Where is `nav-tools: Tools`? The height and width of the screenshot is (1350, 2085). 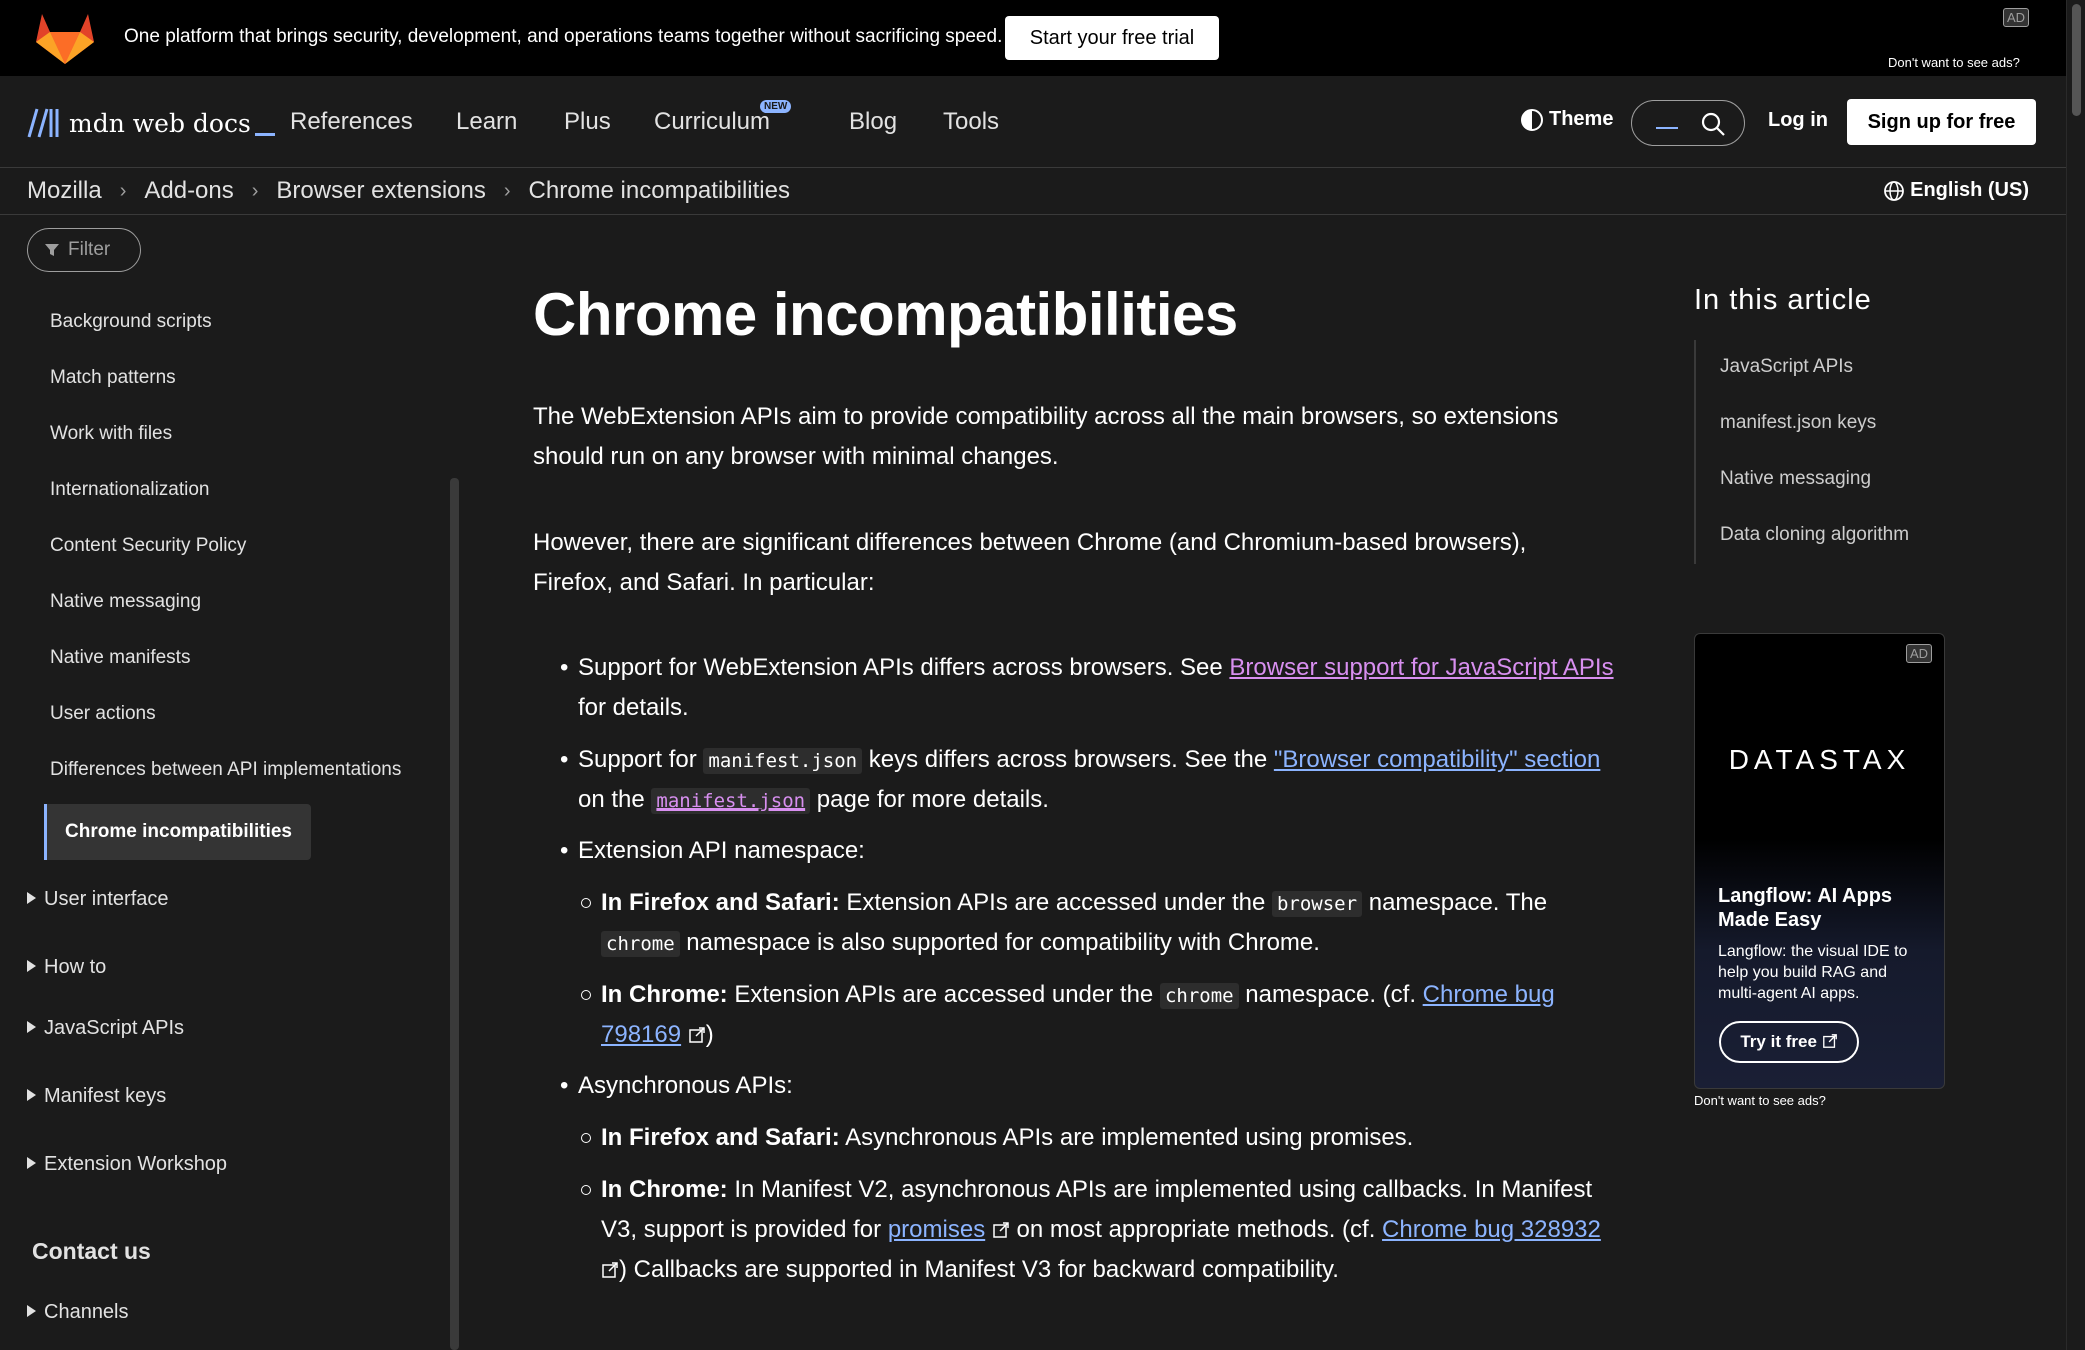 nav-tools: Tools is located at coordinates (971, 122).